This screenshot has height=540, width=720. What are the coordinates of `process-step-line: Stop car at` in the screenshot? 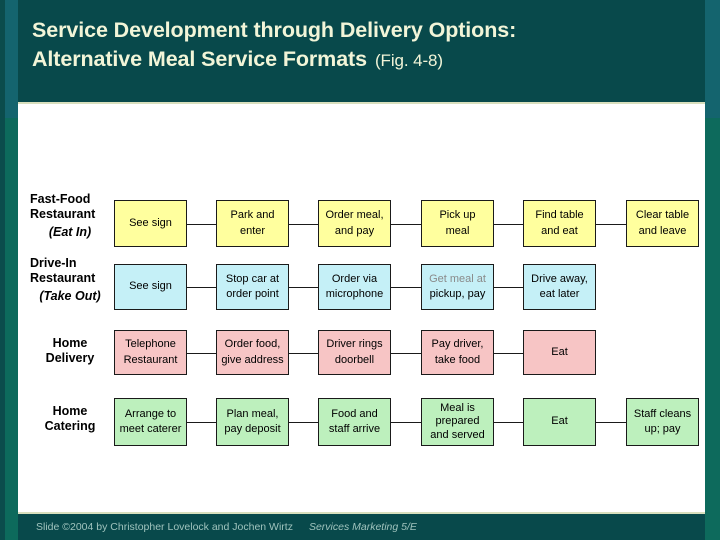 It's located at (252, 278).